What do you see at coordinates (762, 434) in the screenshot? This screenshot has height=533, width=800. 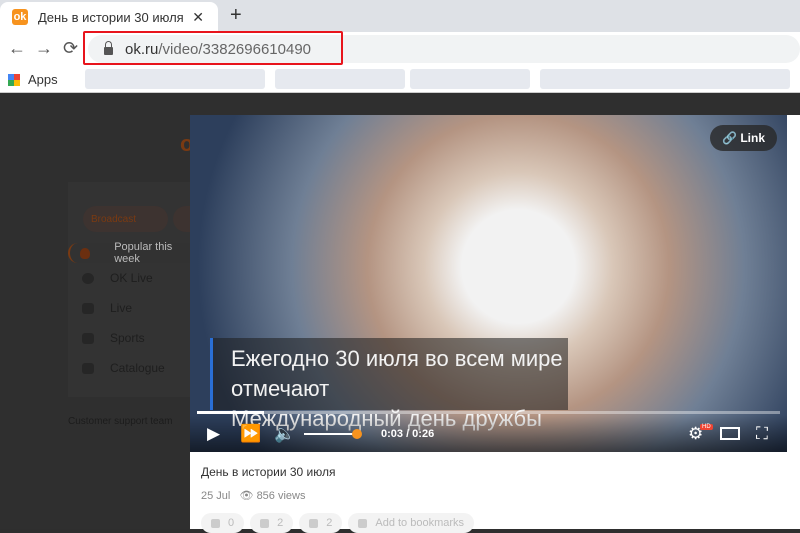 I see `fullscreen-icon: ⛶` at bounding box center [762, 434].